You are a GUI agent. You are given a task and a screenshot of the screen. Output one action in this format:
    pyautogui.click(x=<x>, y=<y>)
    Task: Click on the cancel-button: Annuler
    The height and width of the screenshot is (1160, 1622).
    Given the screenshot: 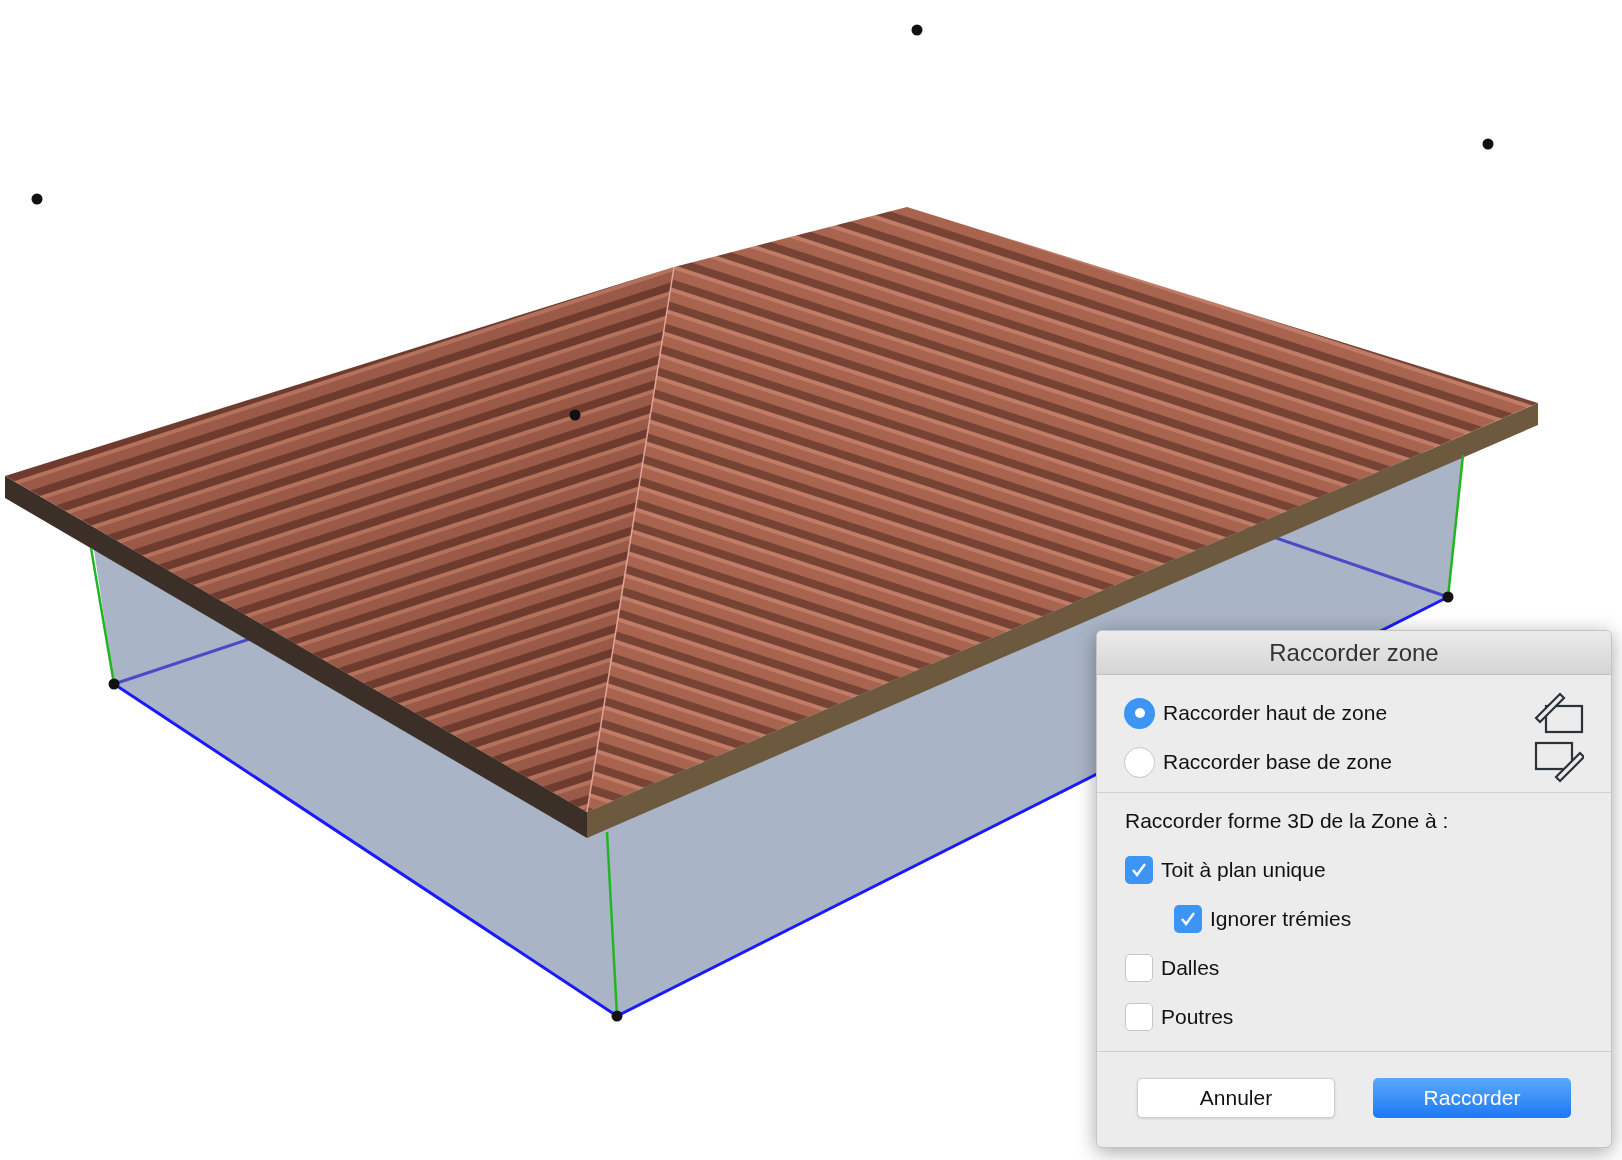 What is the action you would take?
    pyautogui.click(x=1236, y=1098)
    